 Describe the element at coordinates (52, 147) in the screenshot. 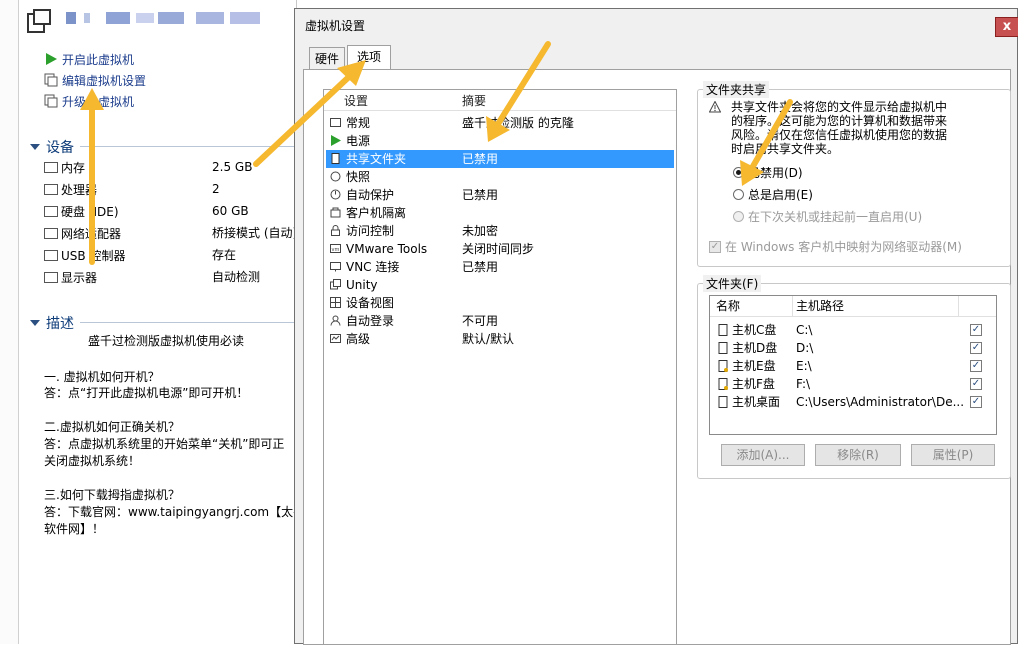

I see `devices-heading: 设备` at that location.